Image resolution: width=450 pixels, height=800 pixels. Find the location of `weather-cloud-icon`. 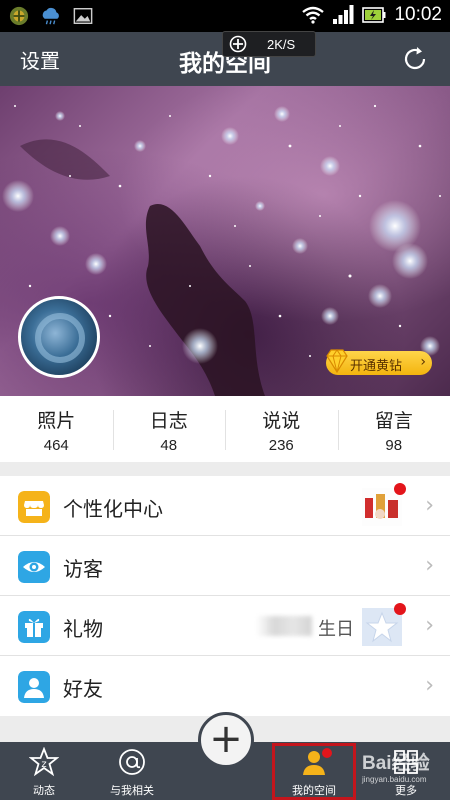

weather-cloud-icon is located at coordinates (50, 16).